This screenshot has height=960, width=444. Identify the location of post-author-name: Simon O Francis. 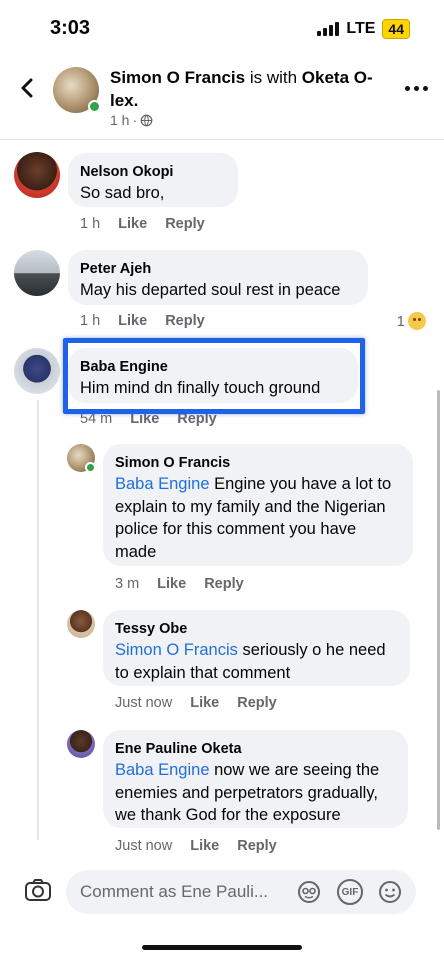
(177, 77).